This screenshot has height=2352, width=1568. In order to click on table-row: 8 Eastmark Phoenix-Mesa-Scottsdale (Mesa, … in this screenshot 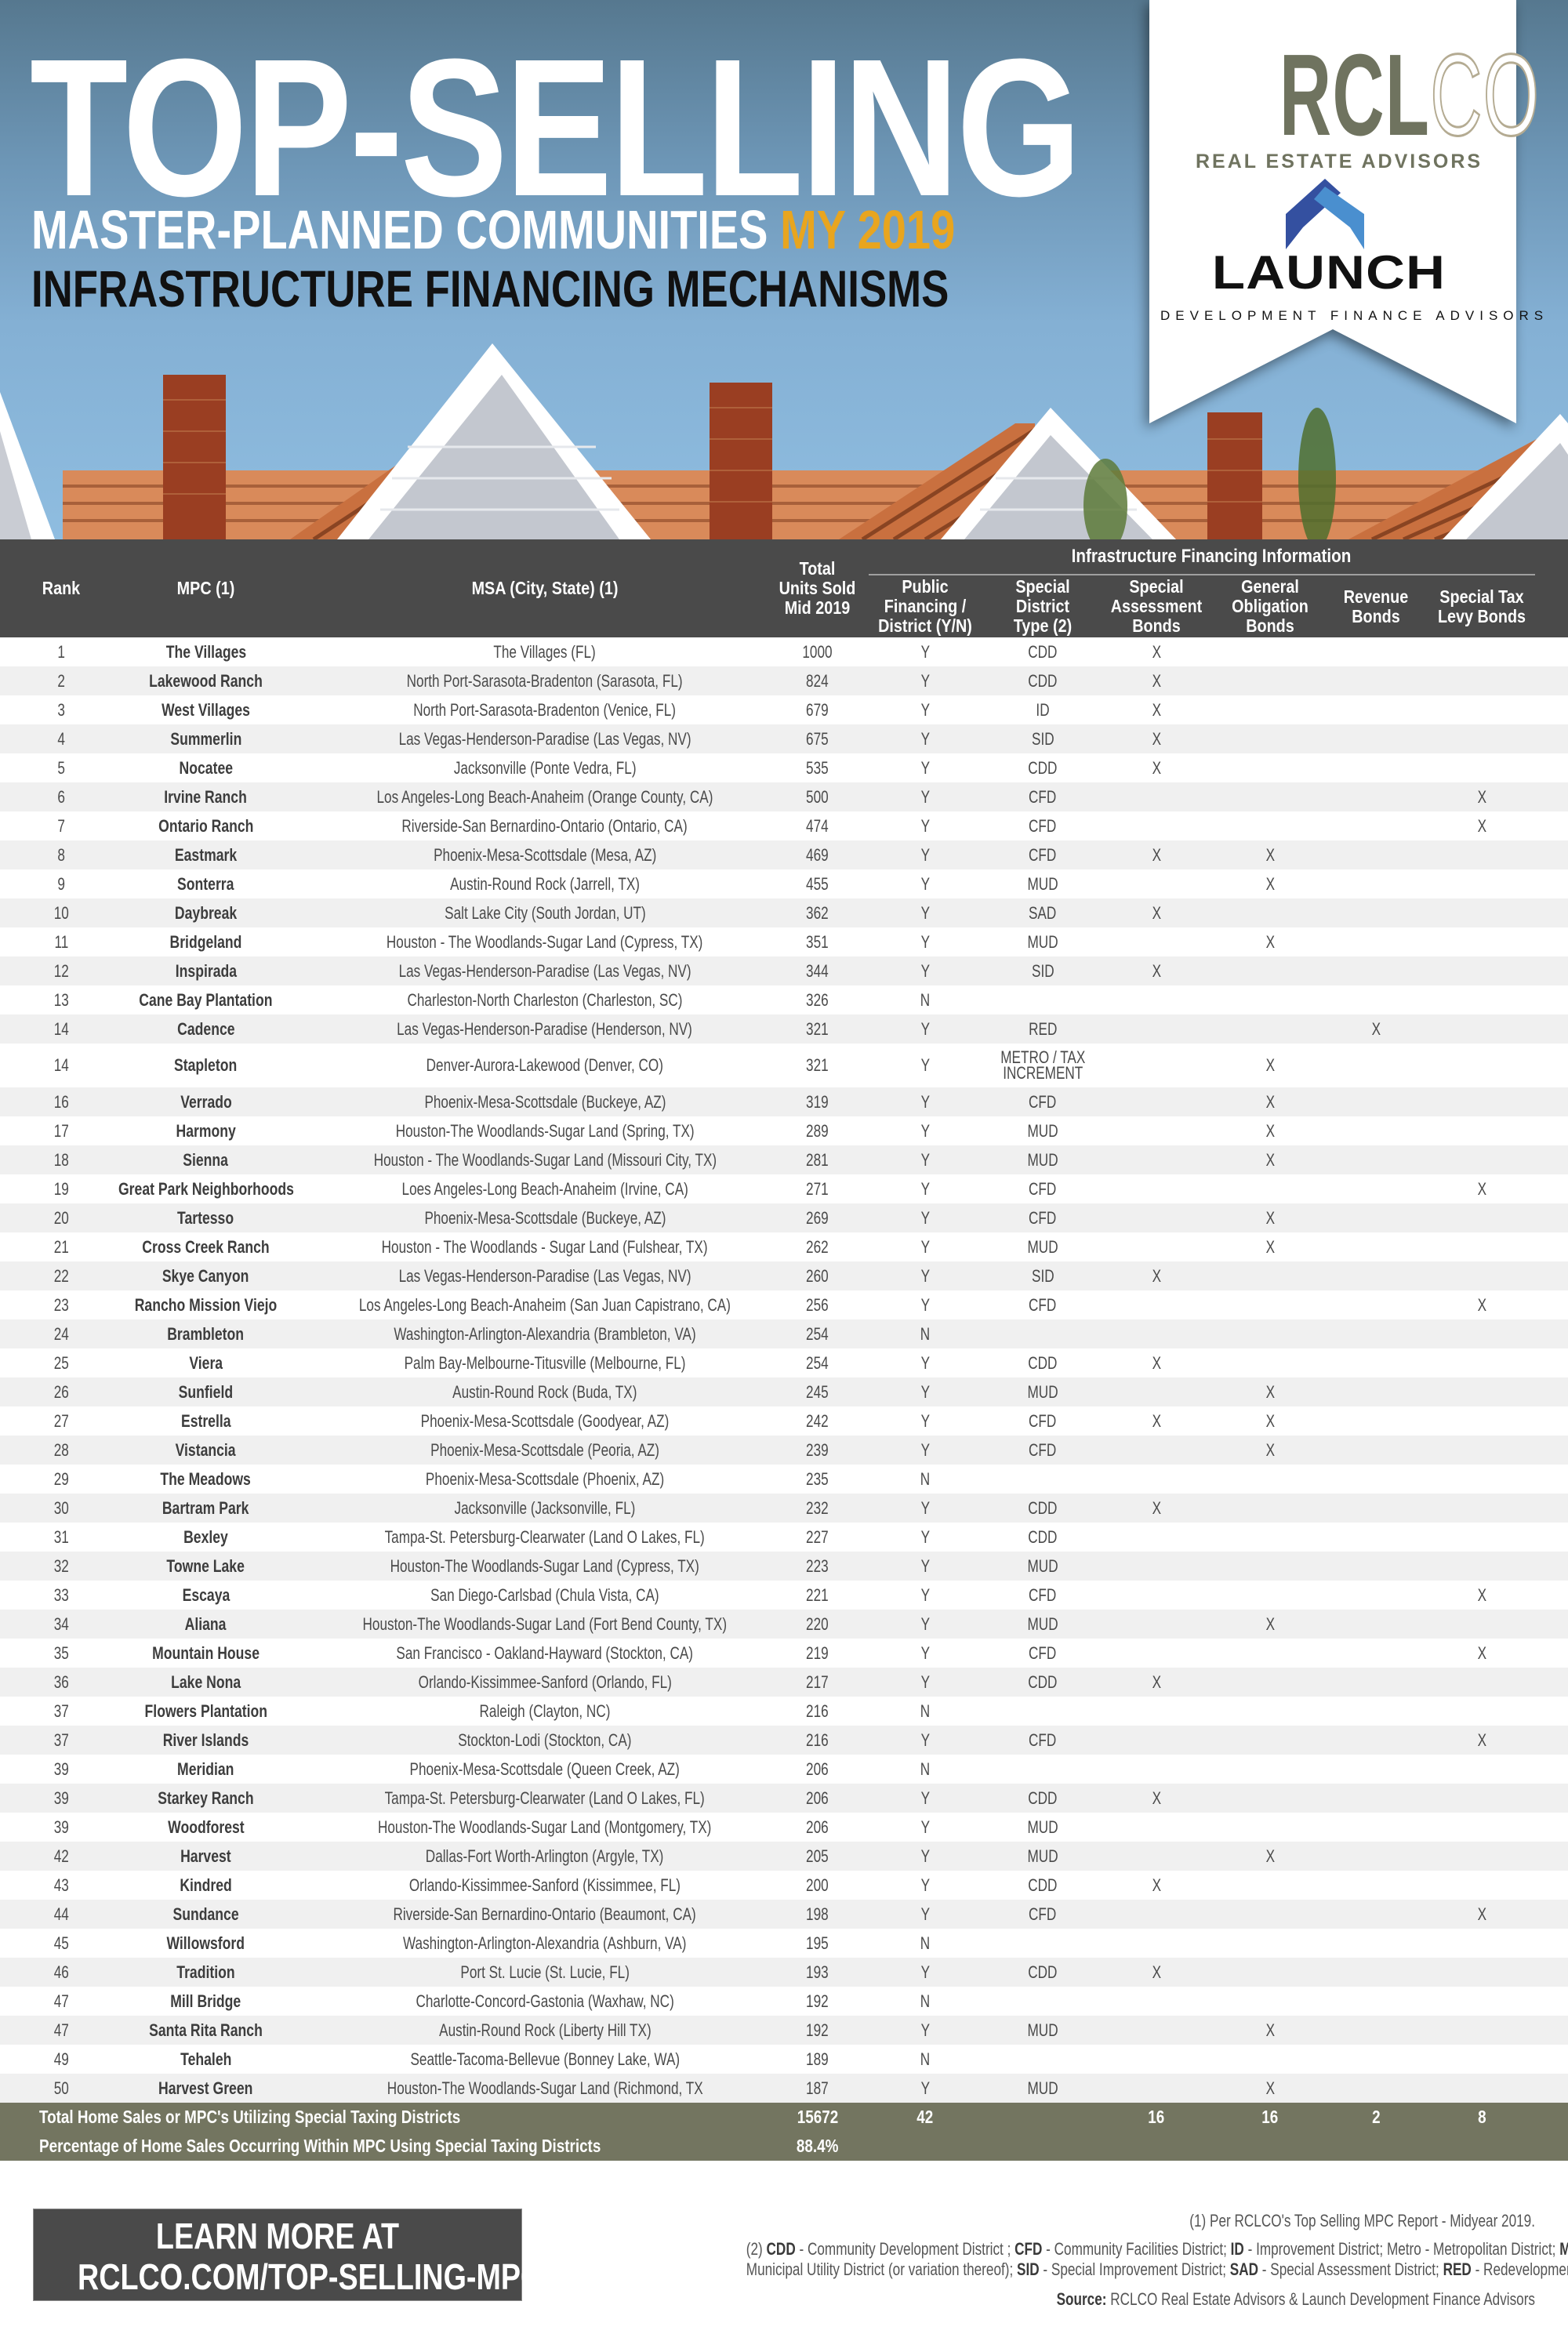, I will do `click(784, 855)`.